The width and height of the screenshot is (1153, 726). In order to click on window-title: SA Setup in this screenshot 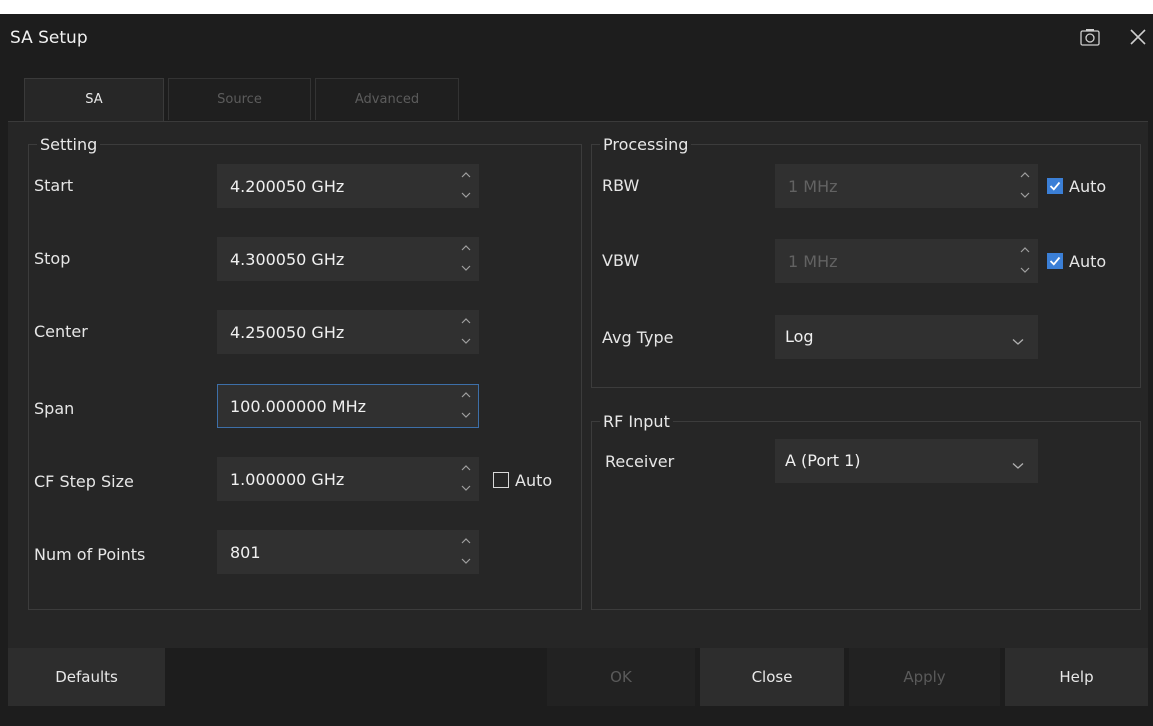, I will do `click(49, 38)`.